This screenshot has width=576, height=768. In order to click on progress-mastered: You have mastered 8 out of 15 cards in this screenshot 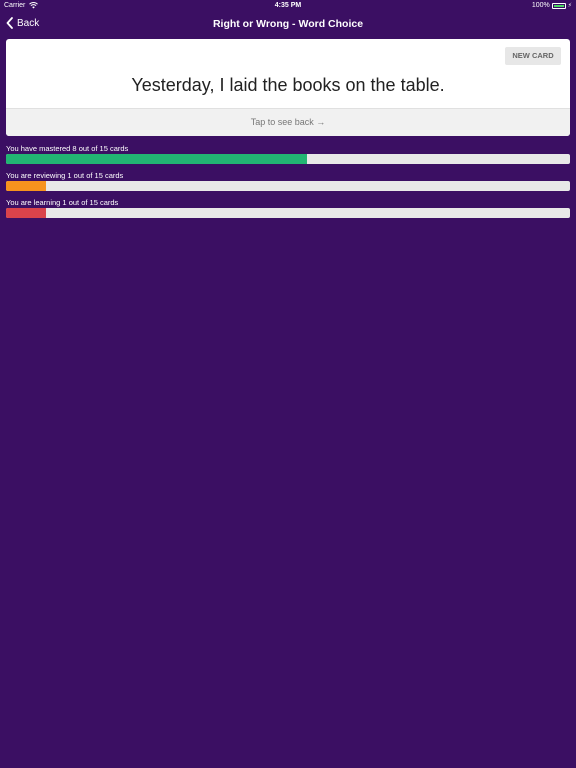, I will do `click(288, 154)`.